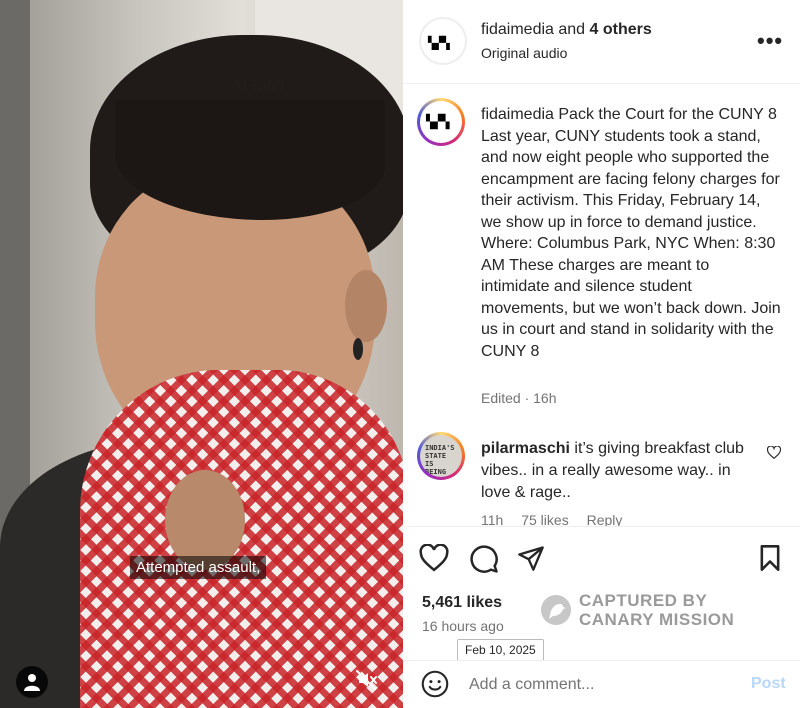 Image resolution: width=800 pixels, height=708 pixels. What do you see at coordinates (524, 53) in the screenshot?
I see `audio-link: Original audio` at bounding box center [524, 53].